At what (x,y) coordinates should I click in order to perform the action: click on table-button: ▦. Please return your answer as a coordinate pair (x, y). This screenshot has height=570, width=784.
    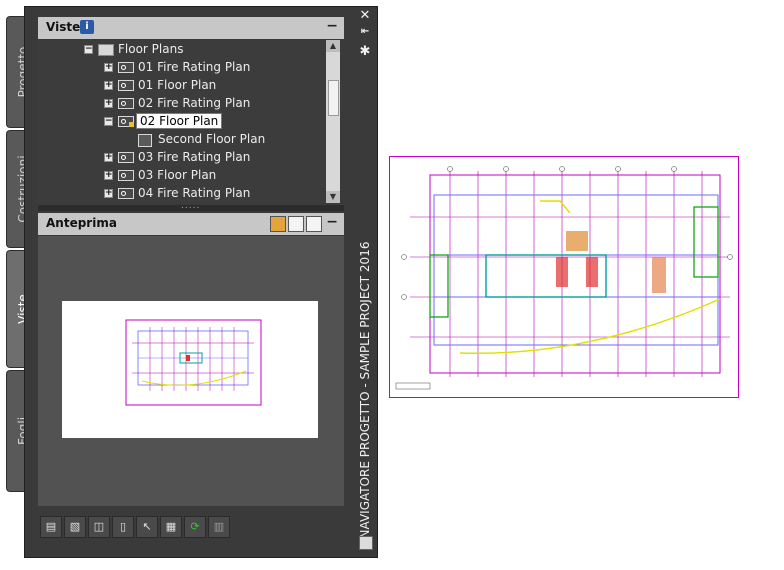
    Looking at the image, I should click on (171, 527).